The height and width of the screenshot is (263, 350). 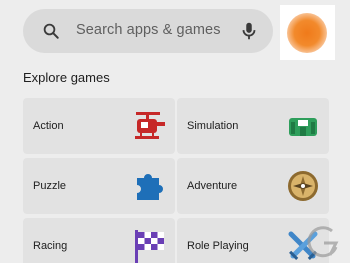 What do you see at coordinates (50, 246) in the screenshot?
I see `category-label: Racing` at bounding box center [50, 246].